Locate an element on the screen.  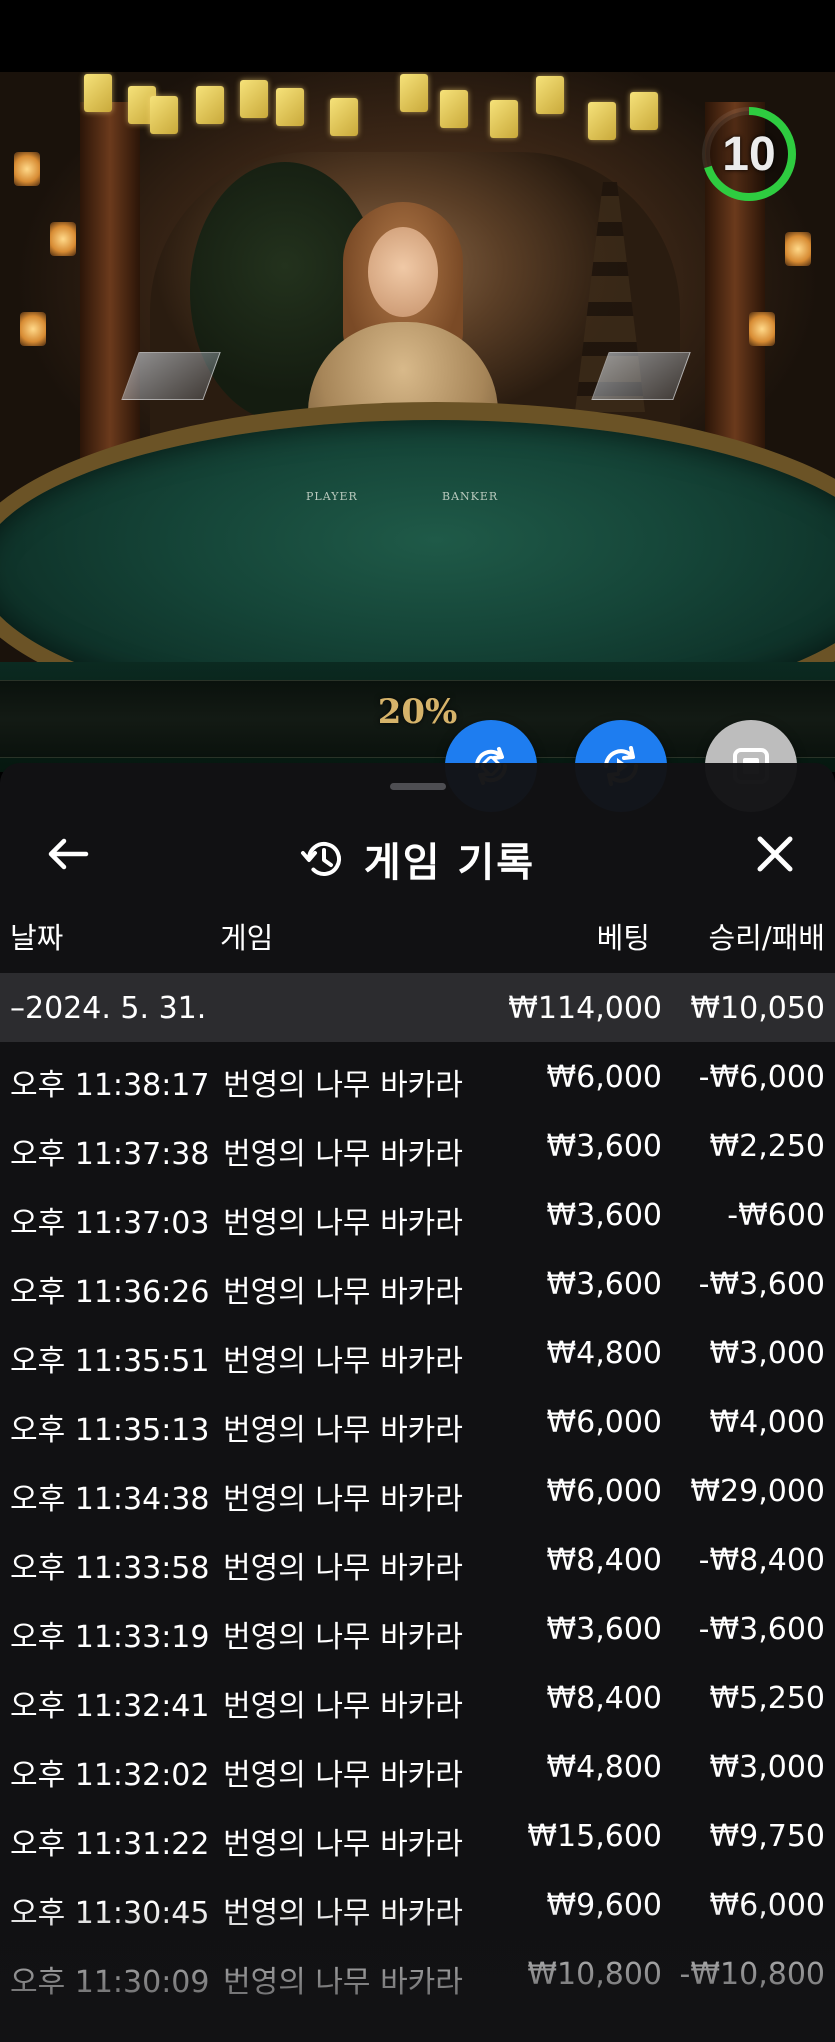
row-time: 오후 11:34:38 is located at coordinates (110, 1499).